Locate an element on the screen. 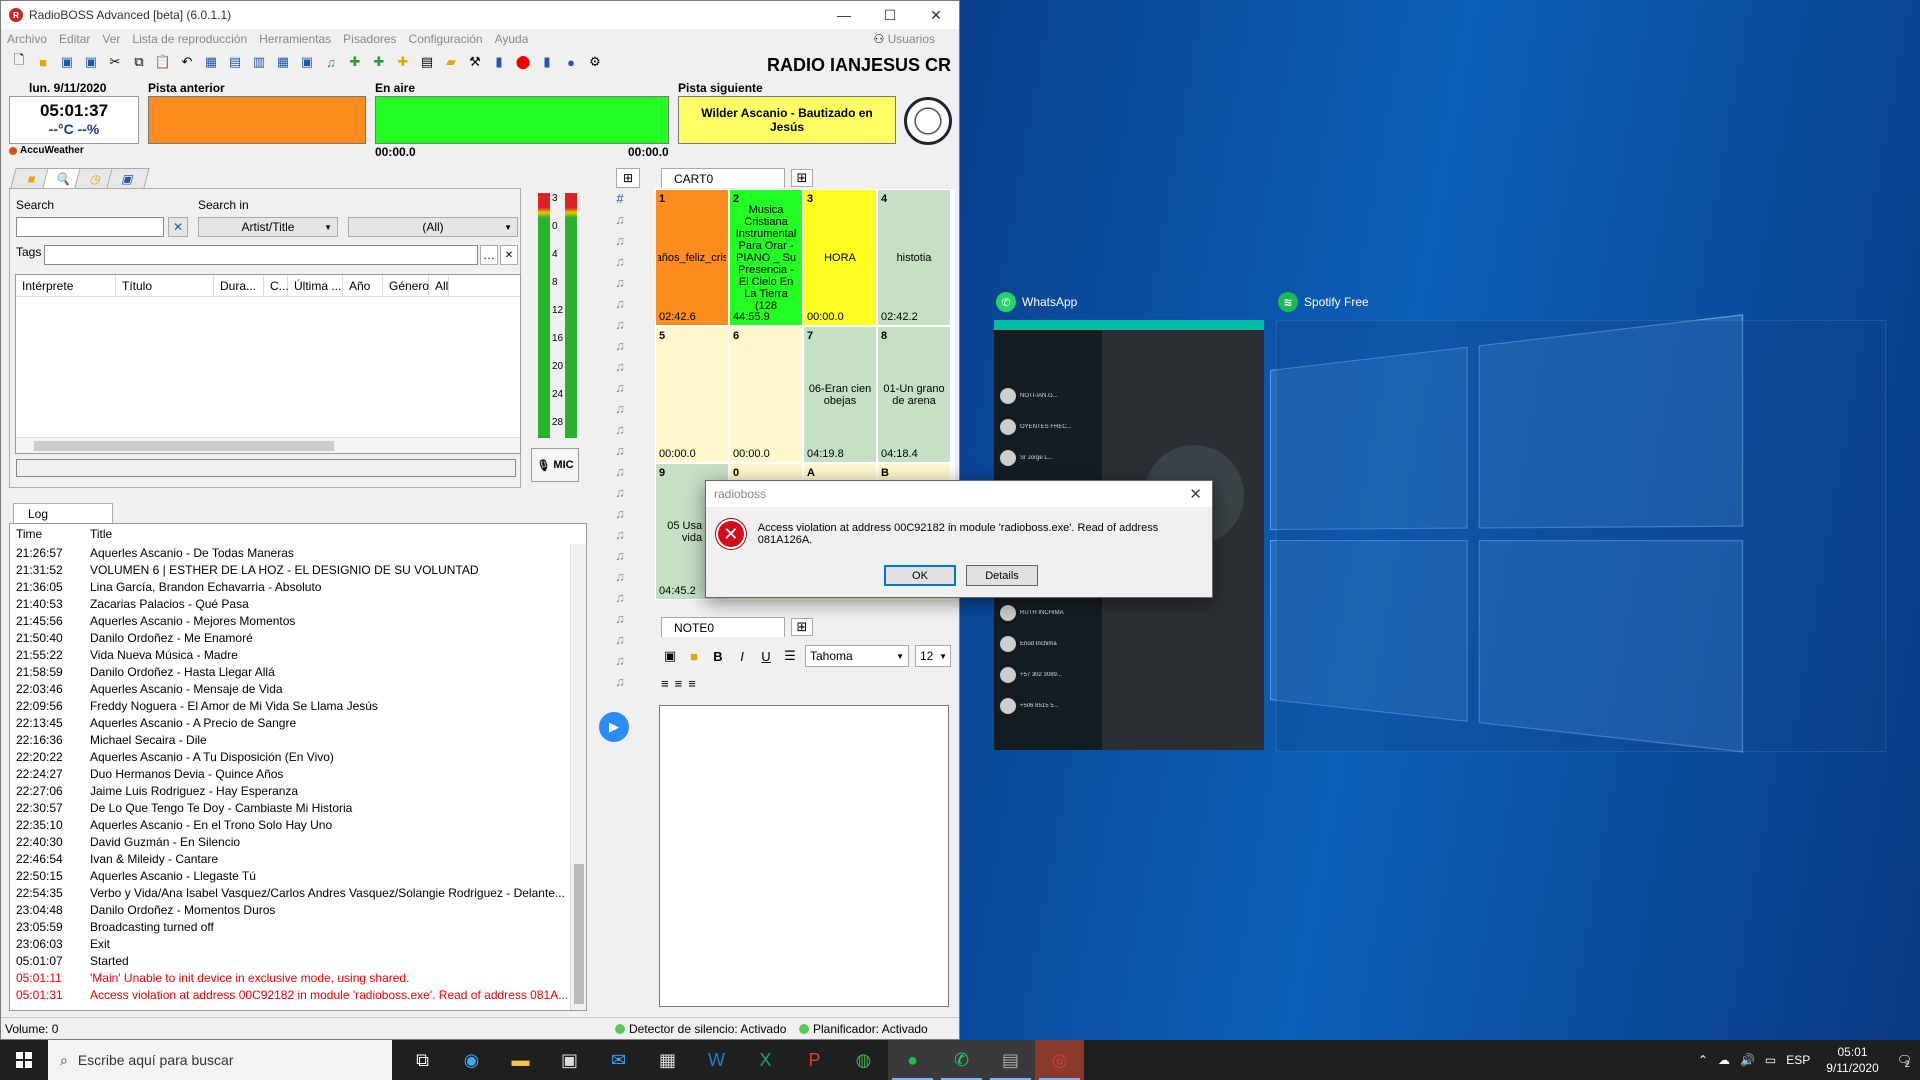  word-icon: W is located at coordinates (716, 1060).